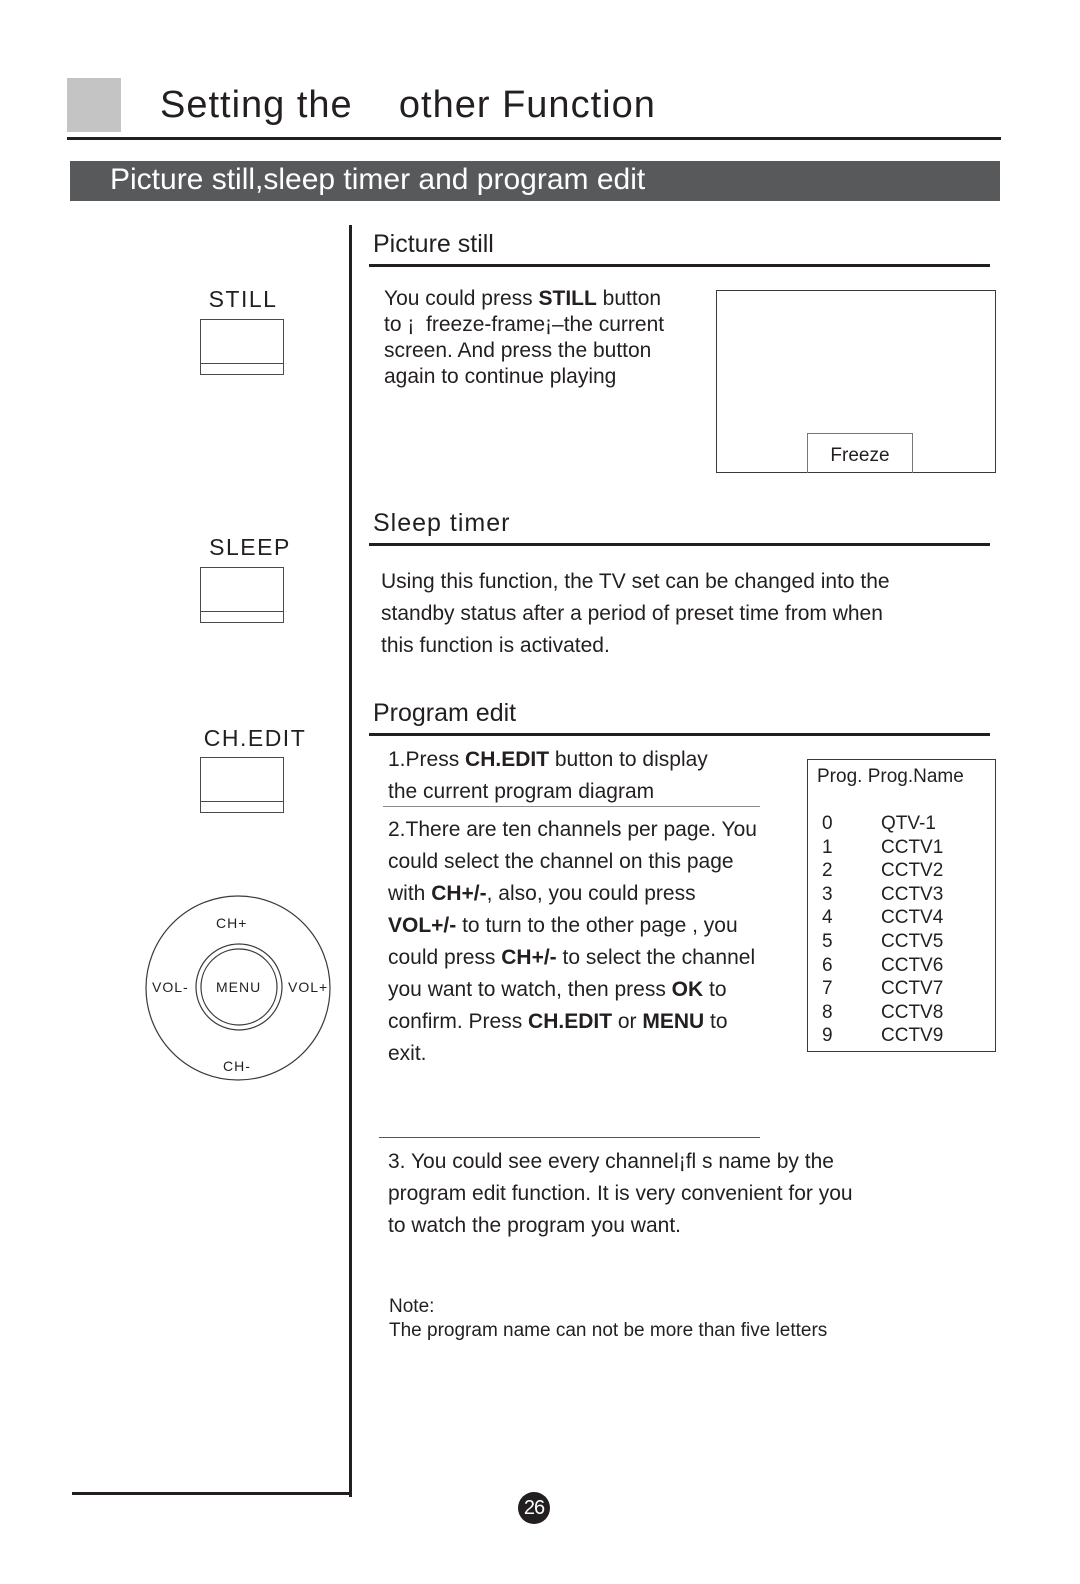 Image resolution: width=1080 pixels, height=1584 pixels. Describe the element at coordinates (912, 1012) in the screenshot. I see `program-name: CCTV8` at that location.